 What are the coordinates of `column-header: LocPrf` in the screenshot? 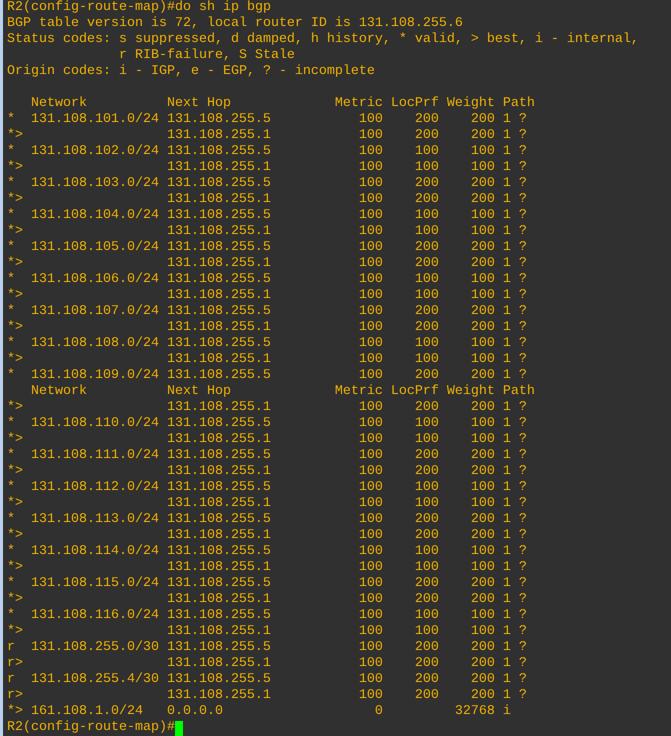 It's located at (414, 392).